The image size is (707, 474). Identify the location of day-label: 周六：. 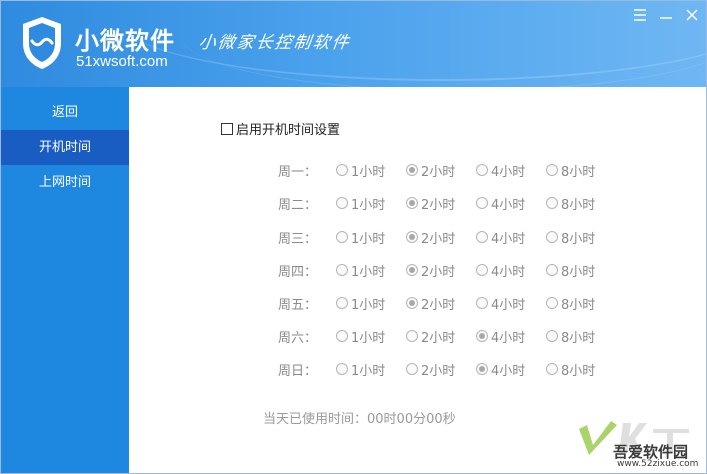
(298, 338).